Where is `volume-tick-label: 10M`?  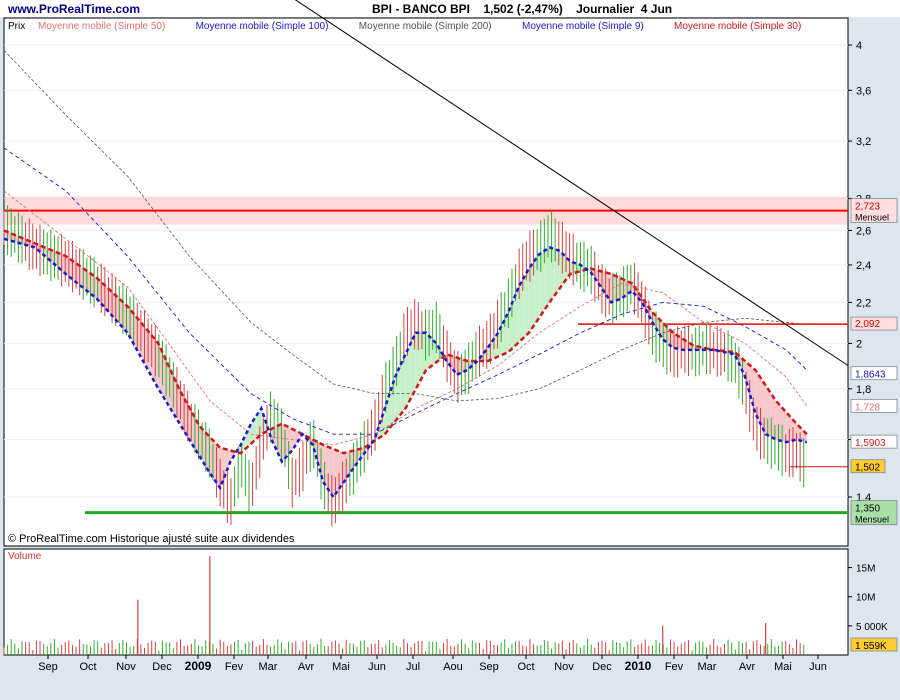
volume-tick-label: 10M is located at coordinates (865, 598).